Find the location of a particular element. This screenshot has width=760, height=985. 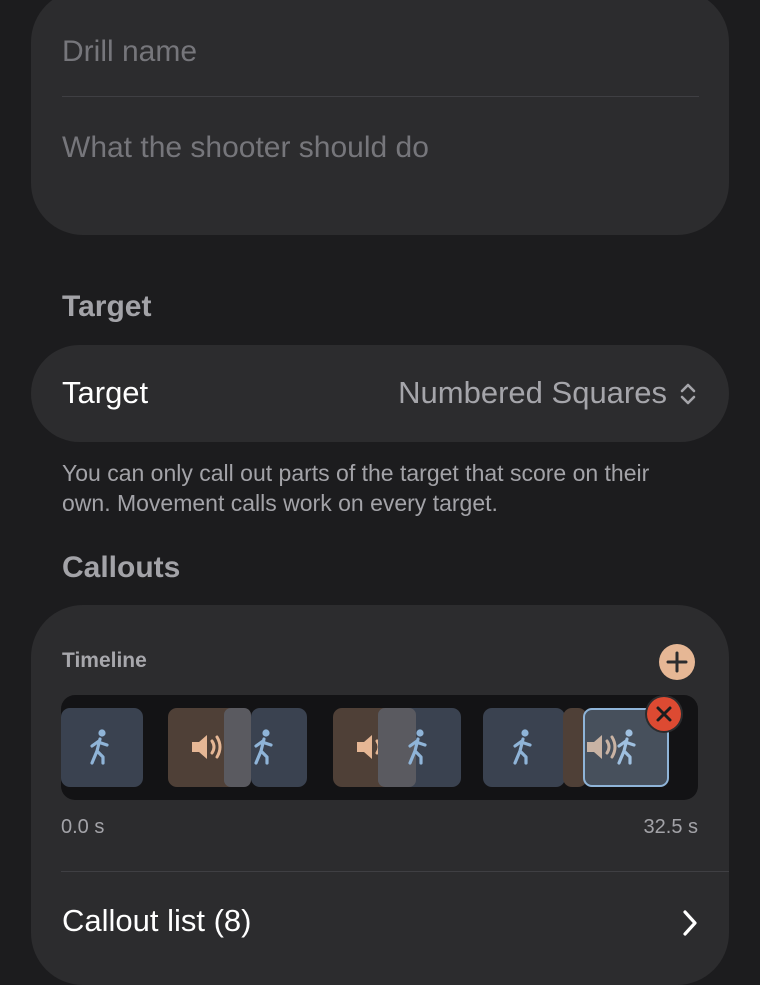

drill-name-field: Drill name is located at coordinates (129, 52).